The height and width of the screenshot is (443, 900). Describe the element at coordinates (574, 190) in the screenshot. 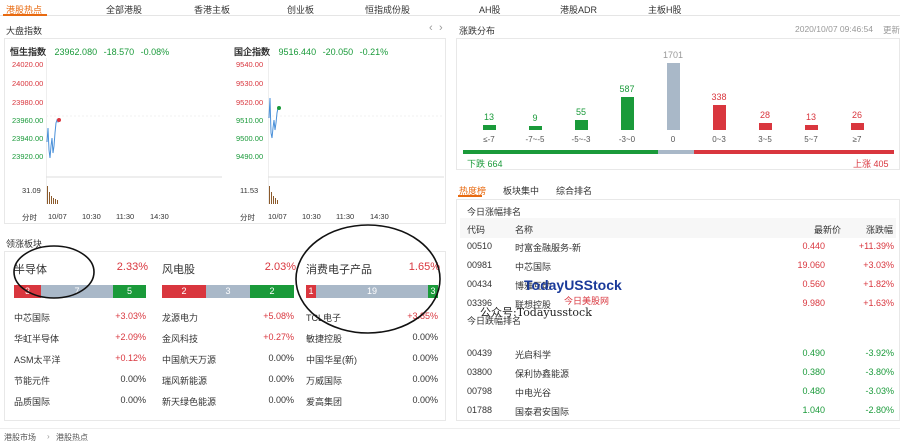

I see `tab-composite: 综合排名` at that location.